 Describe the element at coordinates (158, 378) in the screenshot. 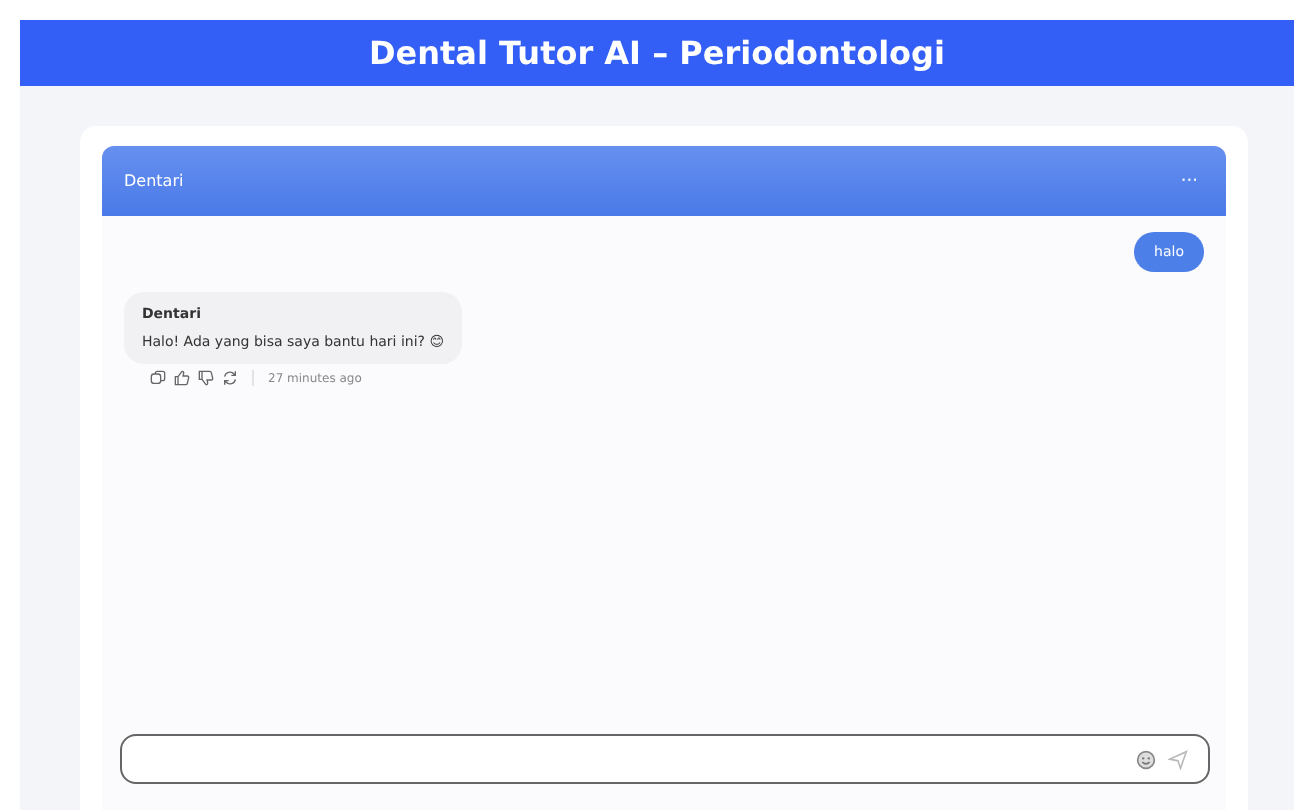

I see `copy-icon` at that location.